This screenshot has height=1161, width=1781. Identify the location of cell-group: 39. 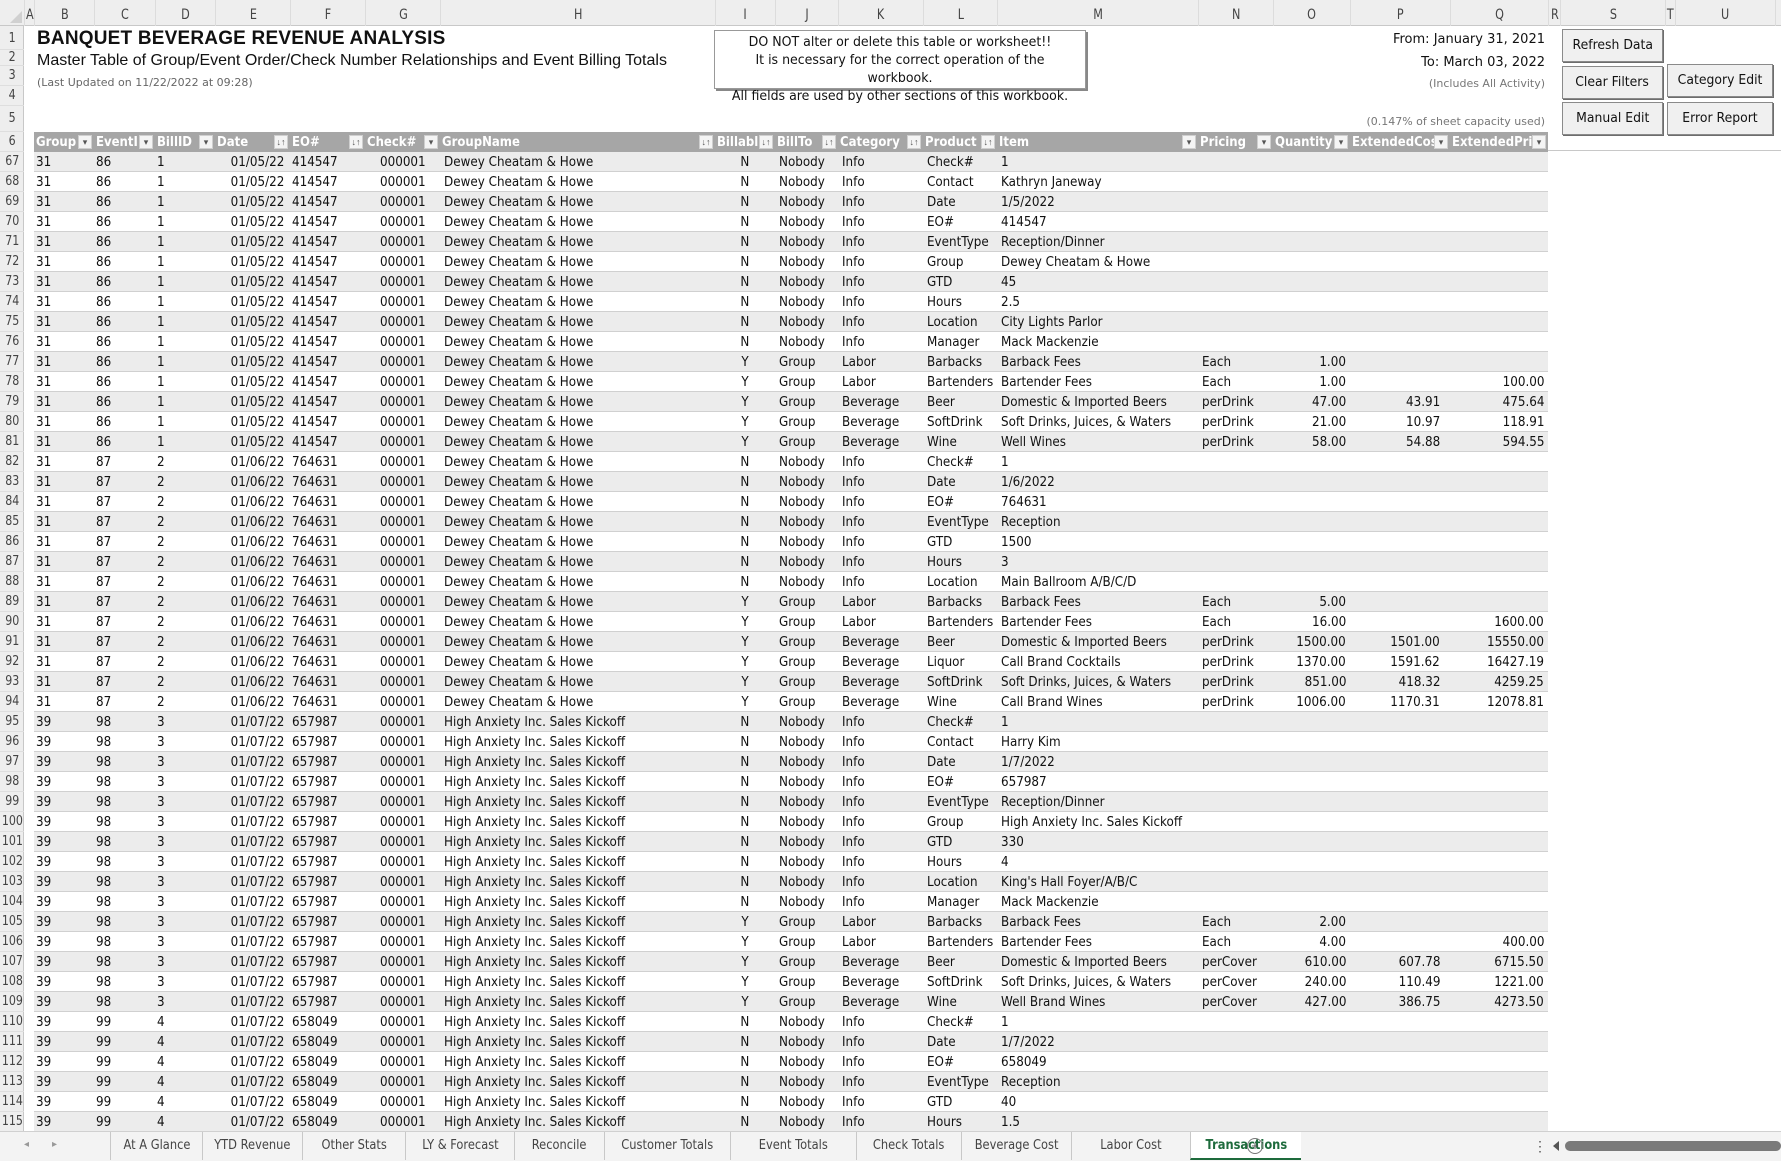
(65, 742).